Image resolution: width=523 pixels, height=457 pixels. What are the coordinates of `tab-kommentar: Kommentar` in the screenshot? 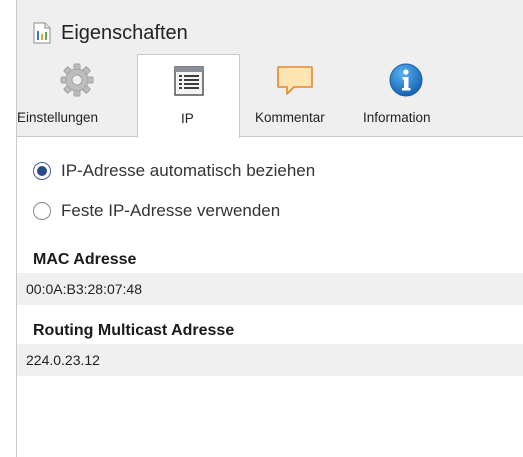 It's located at (294, 95).